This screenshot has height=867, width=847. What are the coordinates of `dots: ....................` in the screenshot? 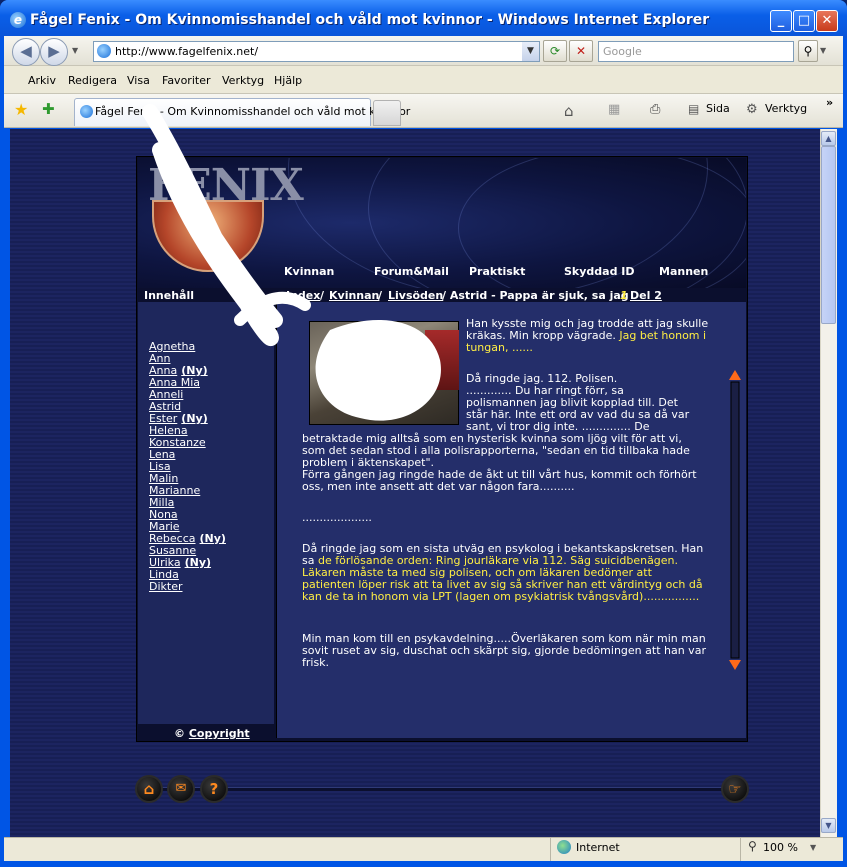 It's located at (337, 517).